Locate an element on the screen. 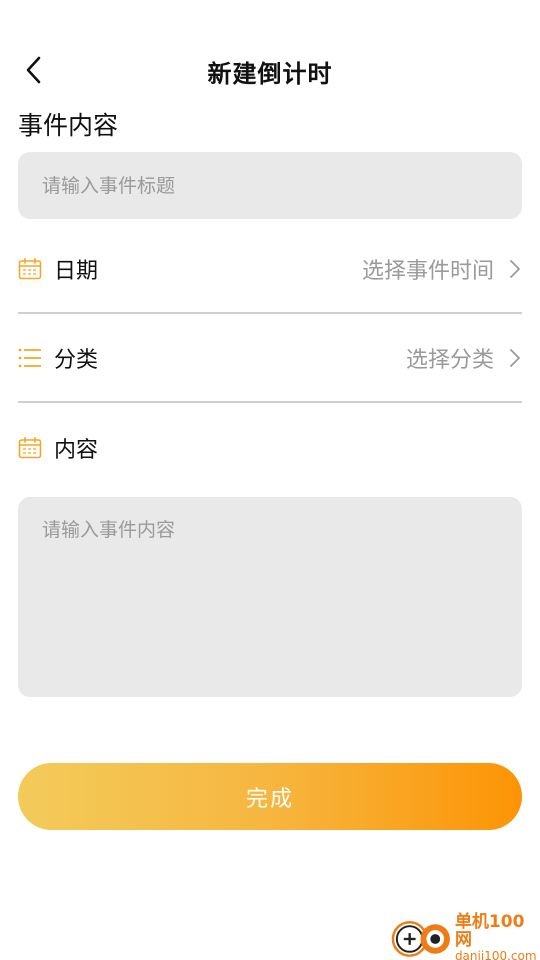 The height and width of the screenshot is (960, 540). header: 新建倒计时 is located at coordinates (270, 70).